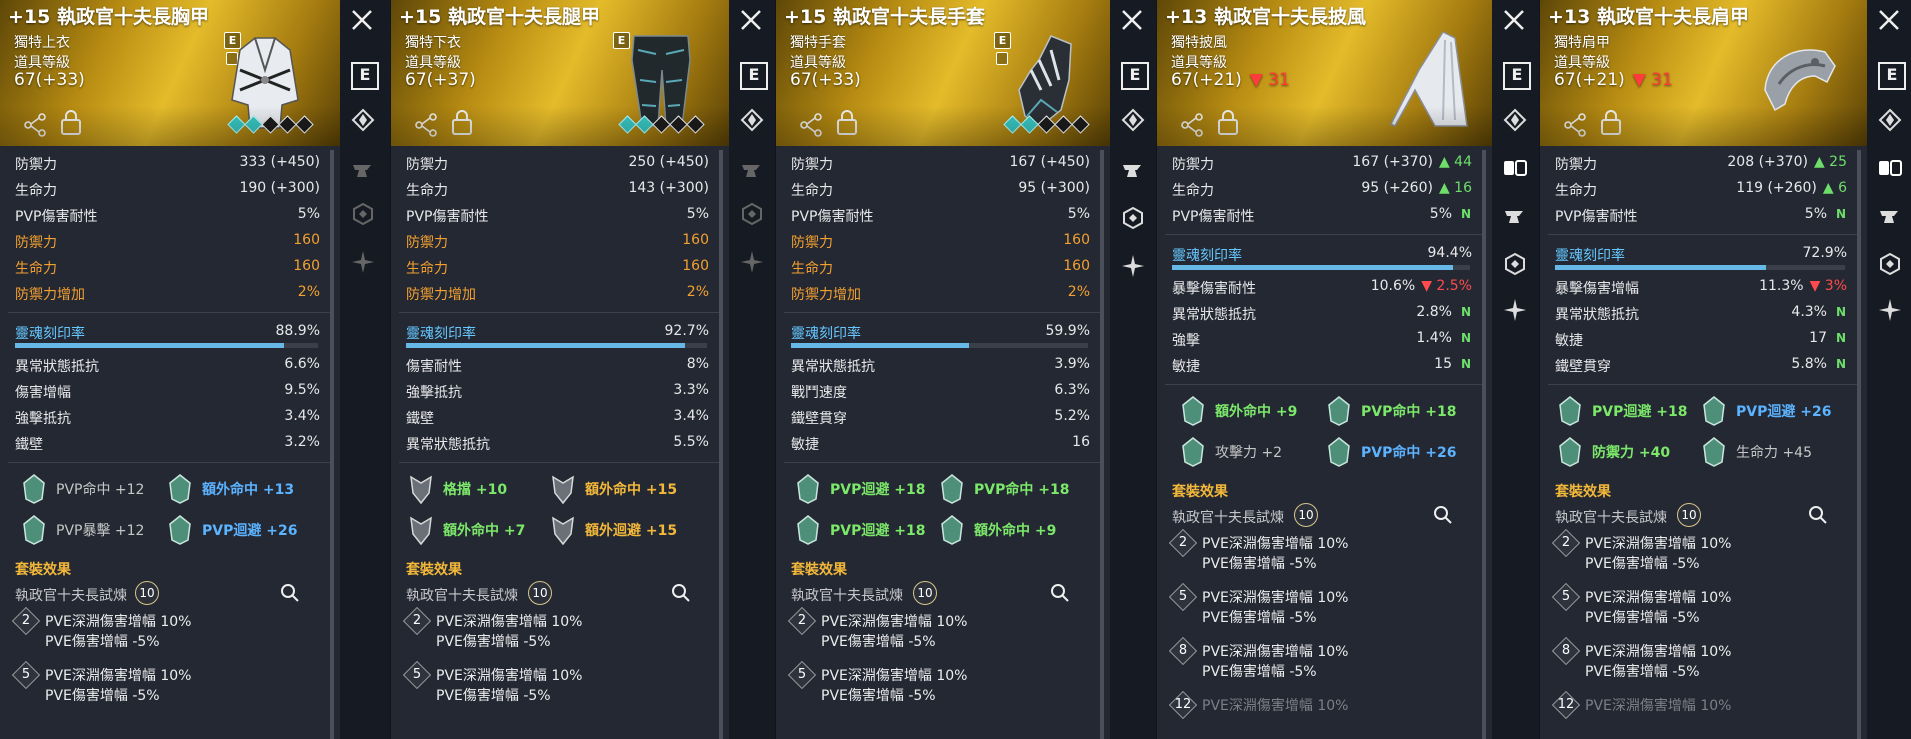  I want to click on engraving: 攻擊力 +2, so click(1229, 452).